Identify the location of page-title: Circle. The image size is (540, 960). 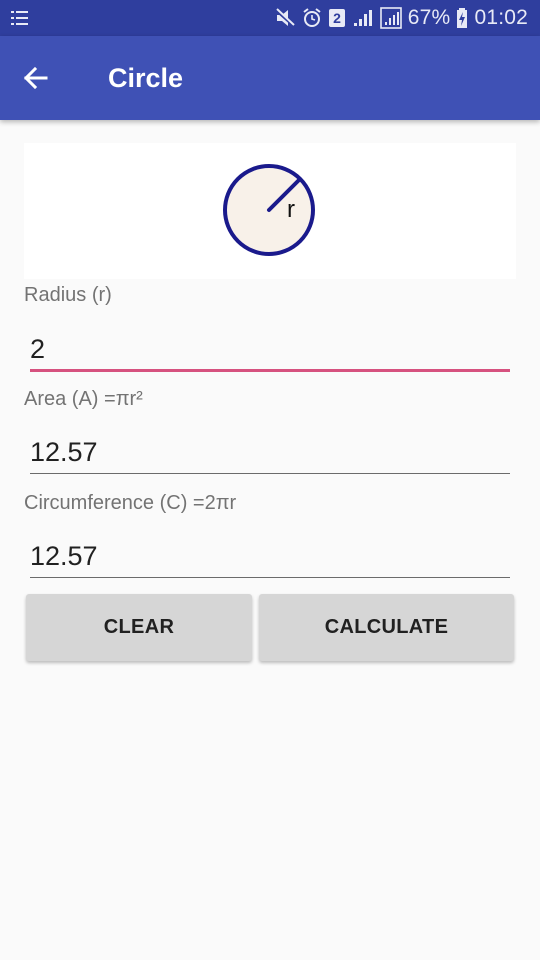
(146, 78).